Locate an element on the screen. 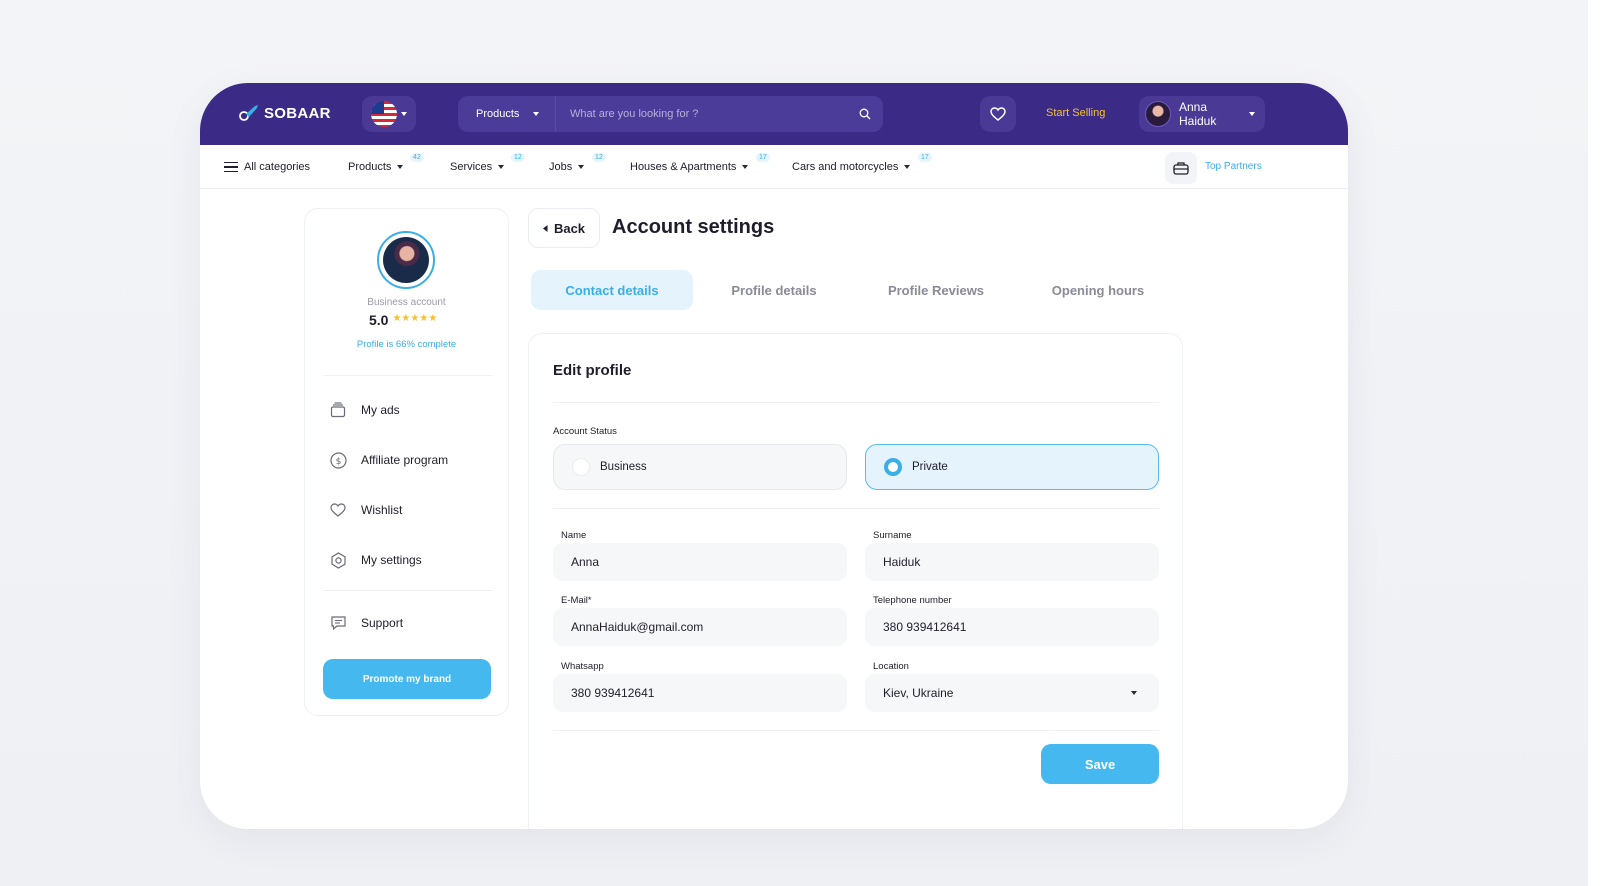 The width and height of the screenshot is (1622, 886). category-label: Cars and motorcycles is located at coordinates (845, 167).